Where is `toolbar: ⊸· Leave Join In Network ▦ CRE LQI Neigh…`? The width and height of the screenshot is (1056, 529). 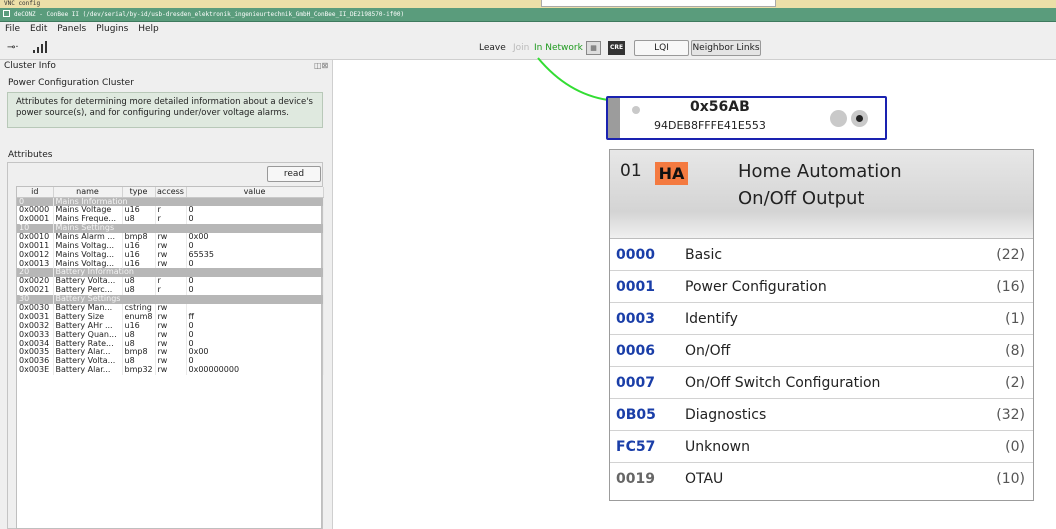 toolbar: ⊸· Leave Join In Network ▦ CRE LQI Neigh… is located at coordinates (528, 48).